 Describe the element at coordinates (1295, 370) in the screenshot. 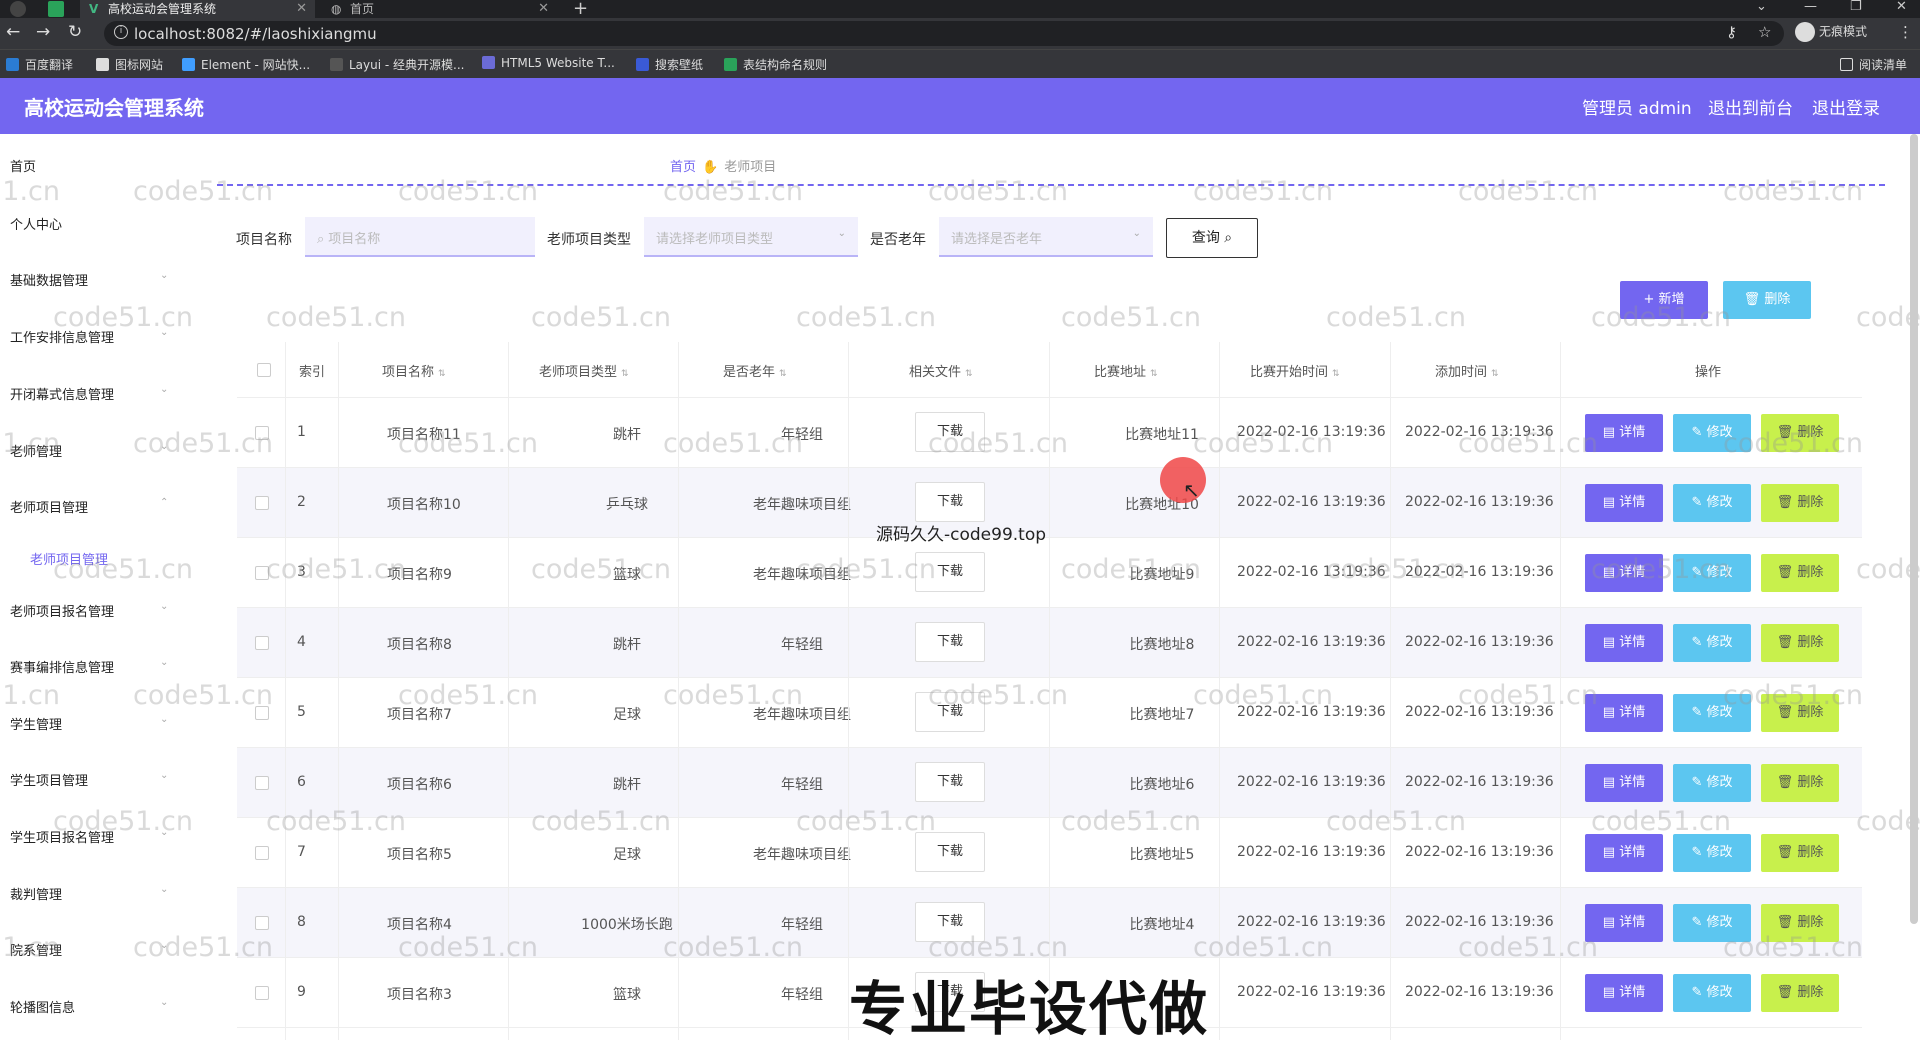

I see `col-start-time: 比赛开始时间 ⇅` at that location.